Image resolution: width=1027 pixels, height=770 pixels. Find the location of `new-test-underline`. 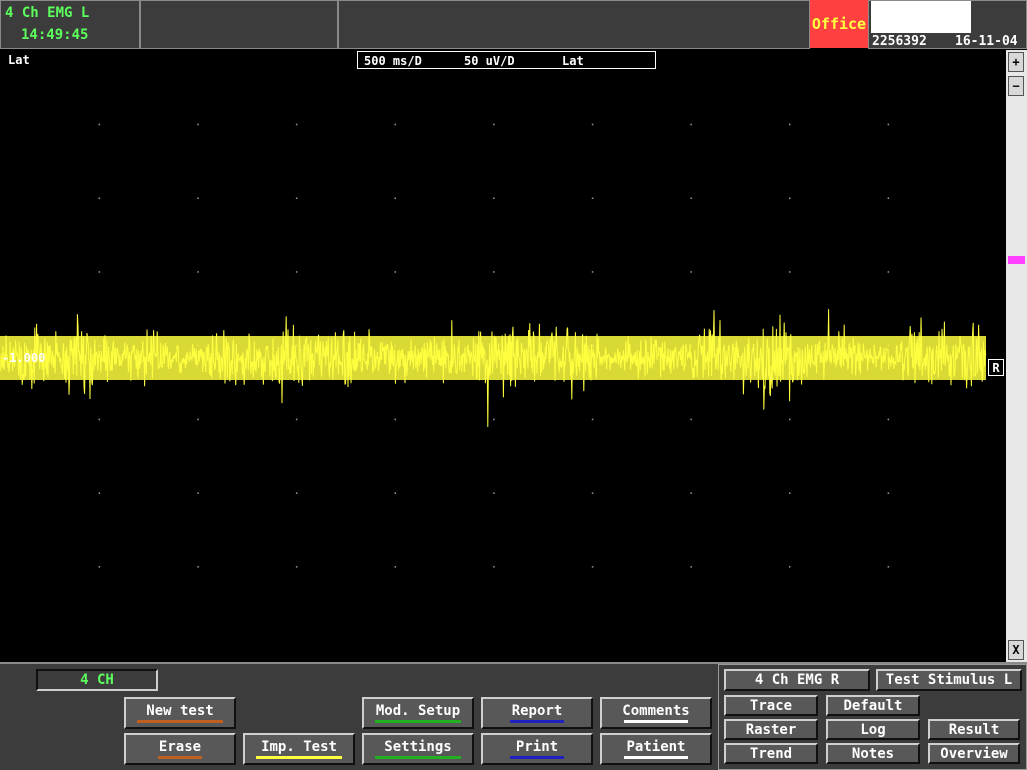

new-test-underline is located at coordinates (180, 721).